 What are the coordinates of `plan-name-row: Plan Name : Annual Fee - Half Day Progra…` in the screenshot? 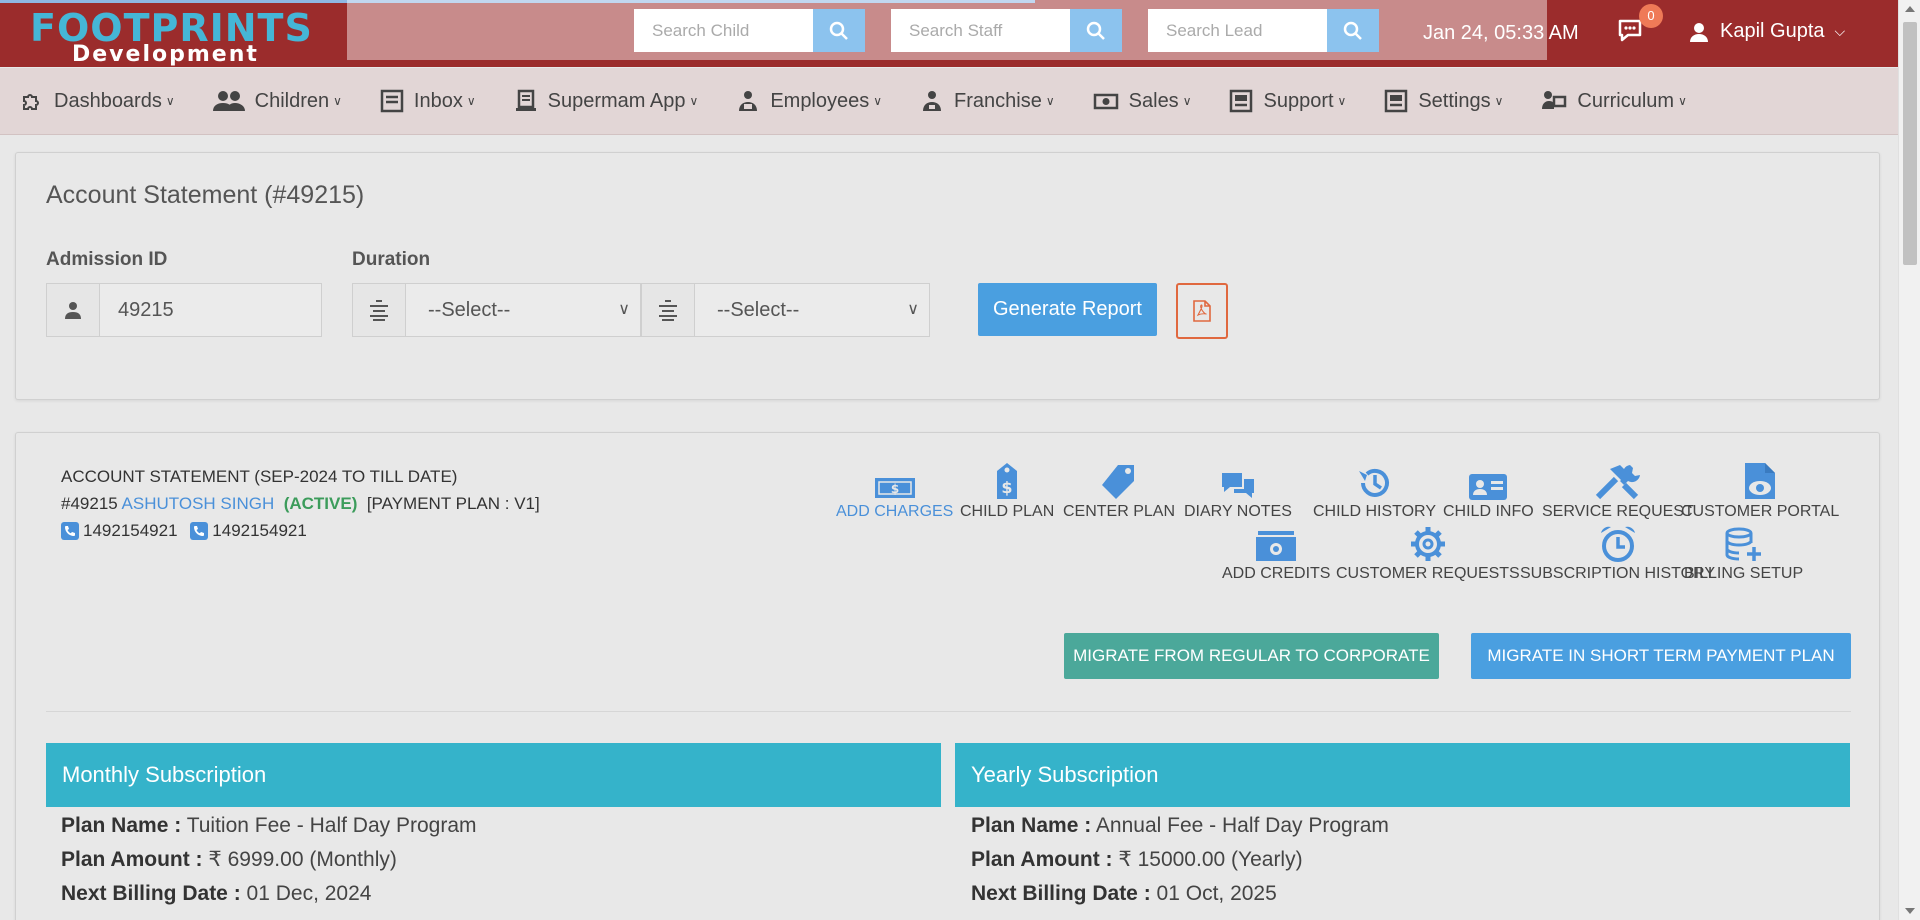 It's located at (1180, 826).